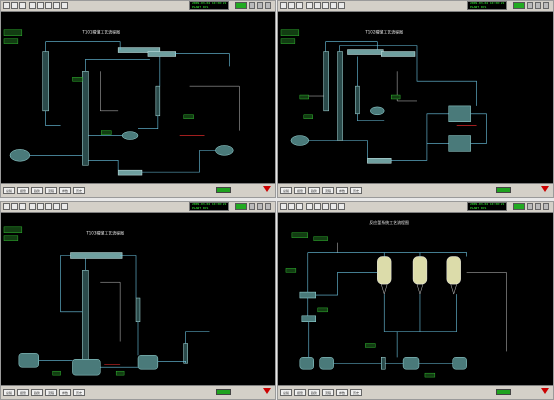 This screenshot has height=400, width=554. What do you see at coordinates (138, 392) in the screenshot?
I see `status-bar: 总貌 报警 趋势 流程 参数 历史` at bounding box center [138, 392].